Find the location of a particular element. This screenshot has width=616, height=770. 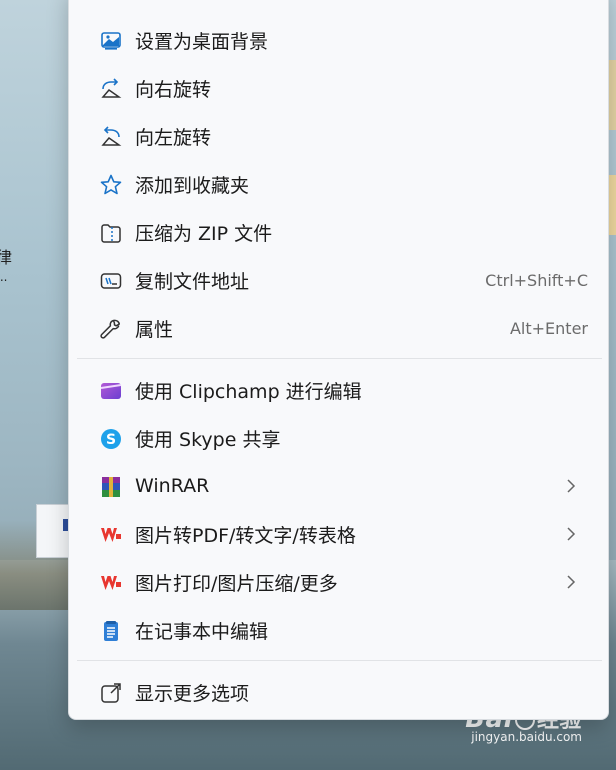

menu-item-wps-convert: 图片转PDF/转文字/转表格 is located at coordinates (339, 534).